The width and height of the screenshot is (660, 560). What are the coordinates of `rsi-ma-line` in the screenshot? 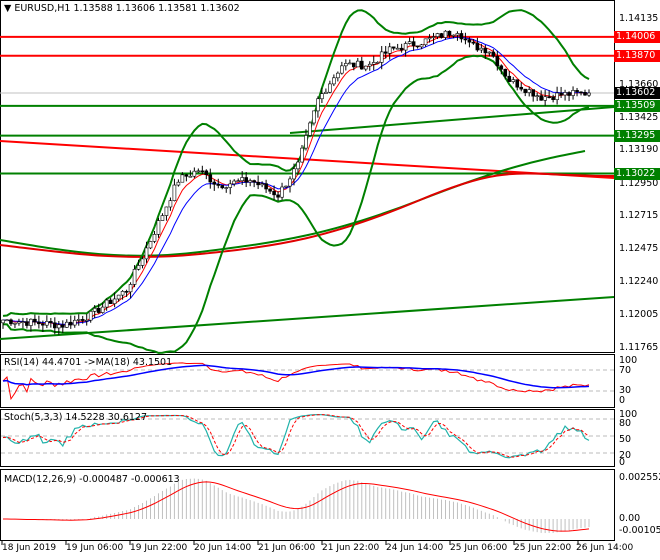 It's located at (296, 376).